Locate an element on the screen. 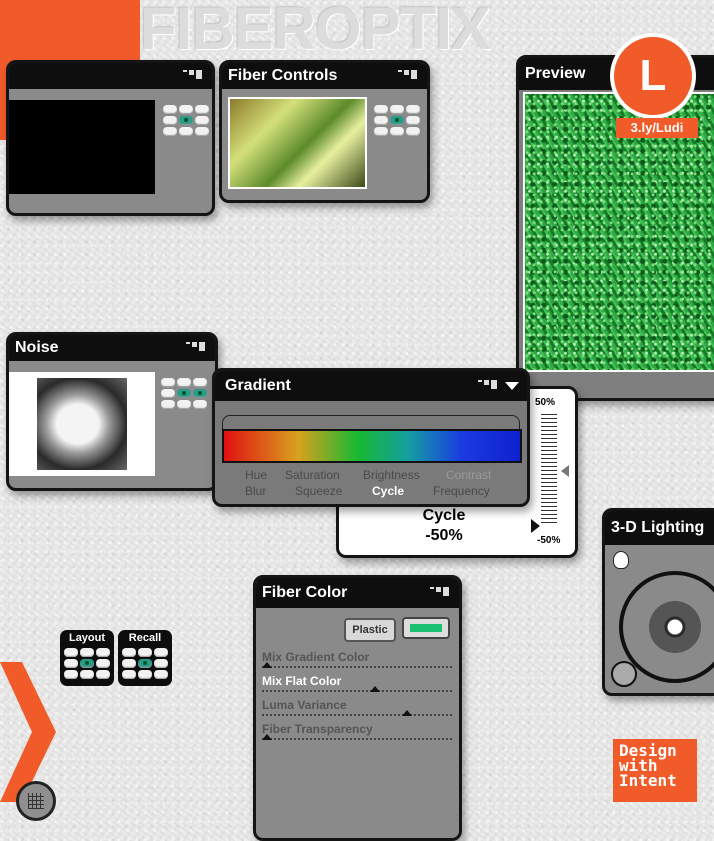 This screenshot has width=714, height=841. grid-menu-button is located at coordinates (36, 801).